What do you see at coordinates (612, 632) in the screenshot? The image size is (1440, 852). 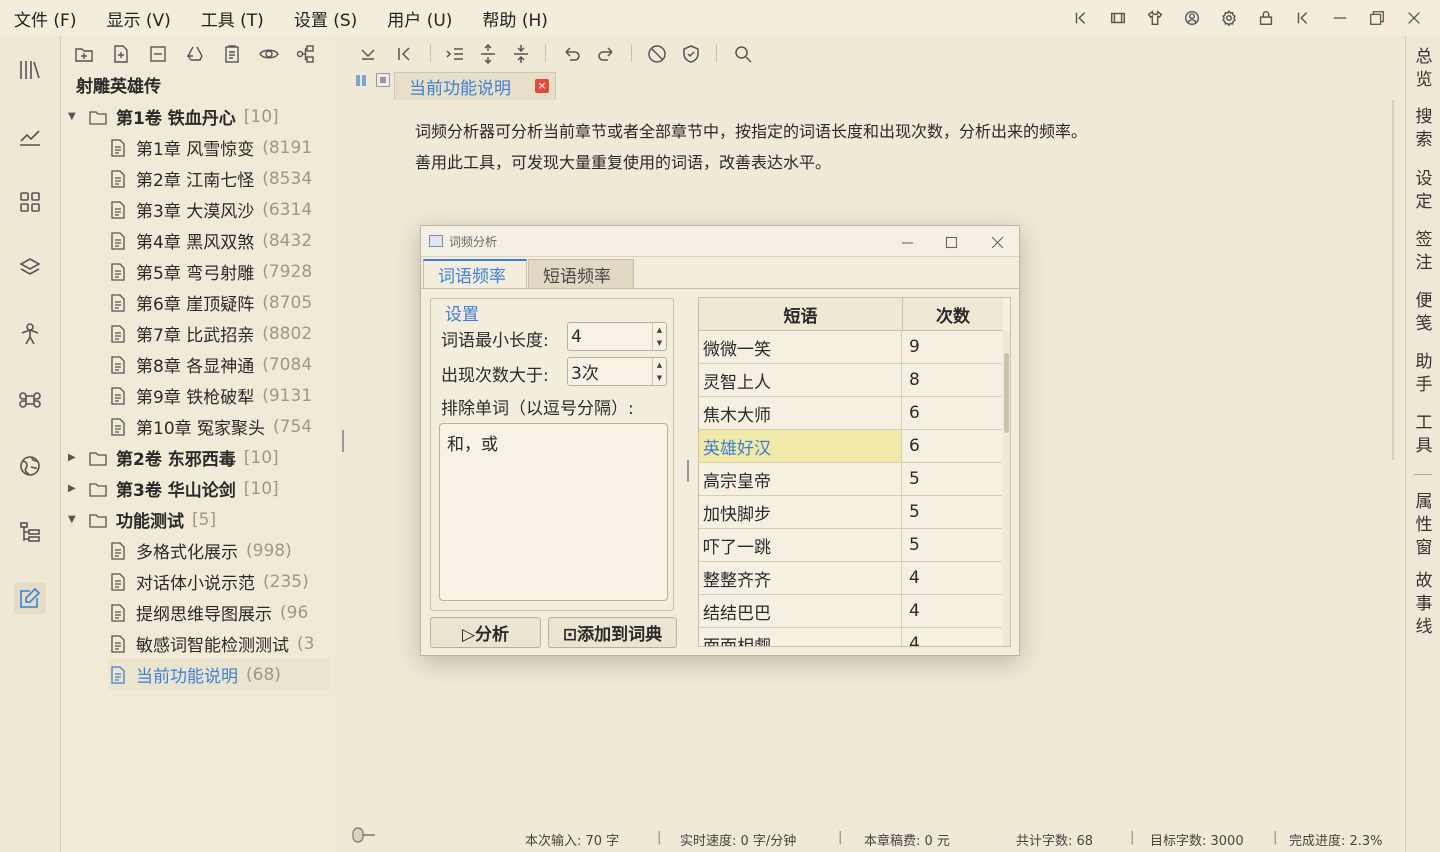 I see `add-to-dictionary-button: ⊡添加到词典` at bounding box center [612, 632].